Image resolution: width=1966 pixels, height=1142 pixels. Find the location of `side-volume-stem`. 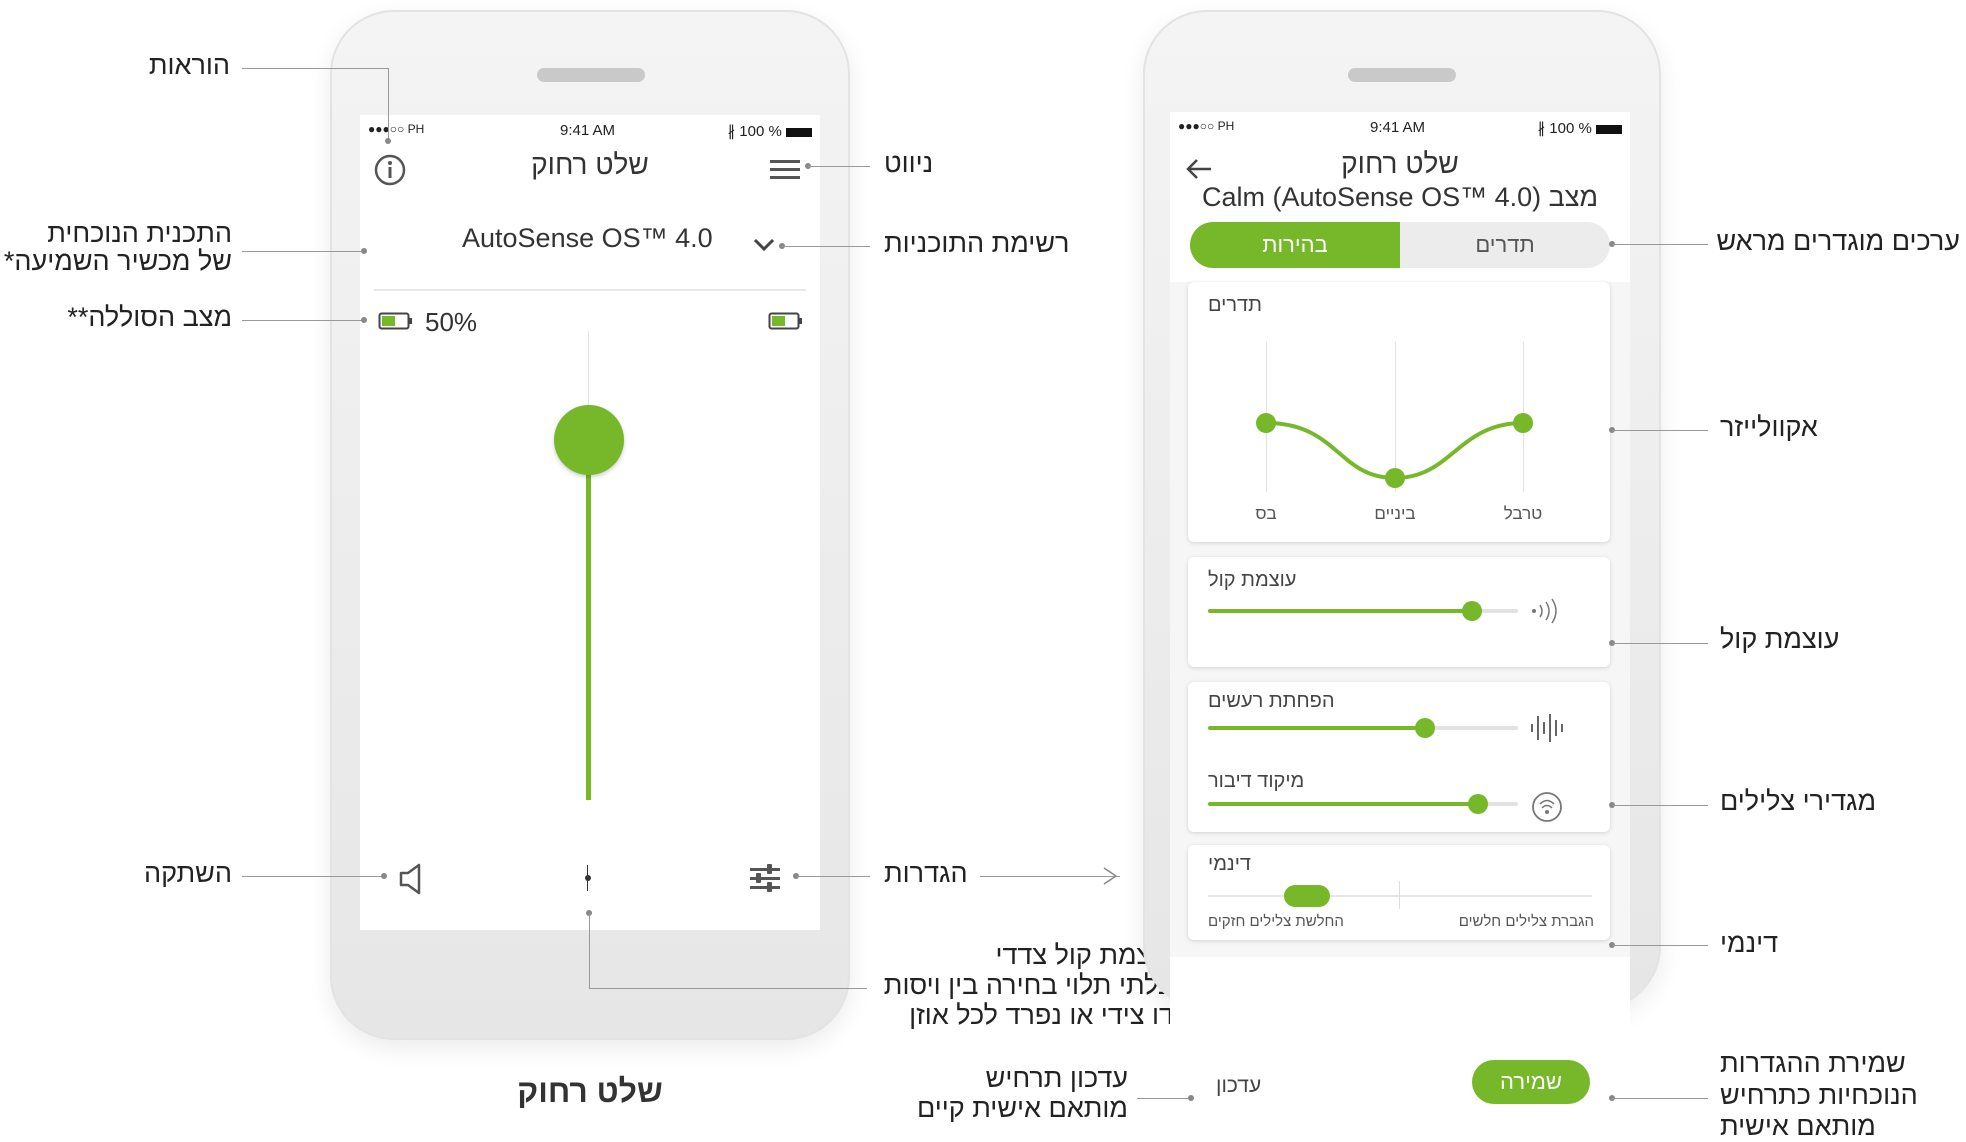

side-volume-stem is located at coordinates (587, 878).